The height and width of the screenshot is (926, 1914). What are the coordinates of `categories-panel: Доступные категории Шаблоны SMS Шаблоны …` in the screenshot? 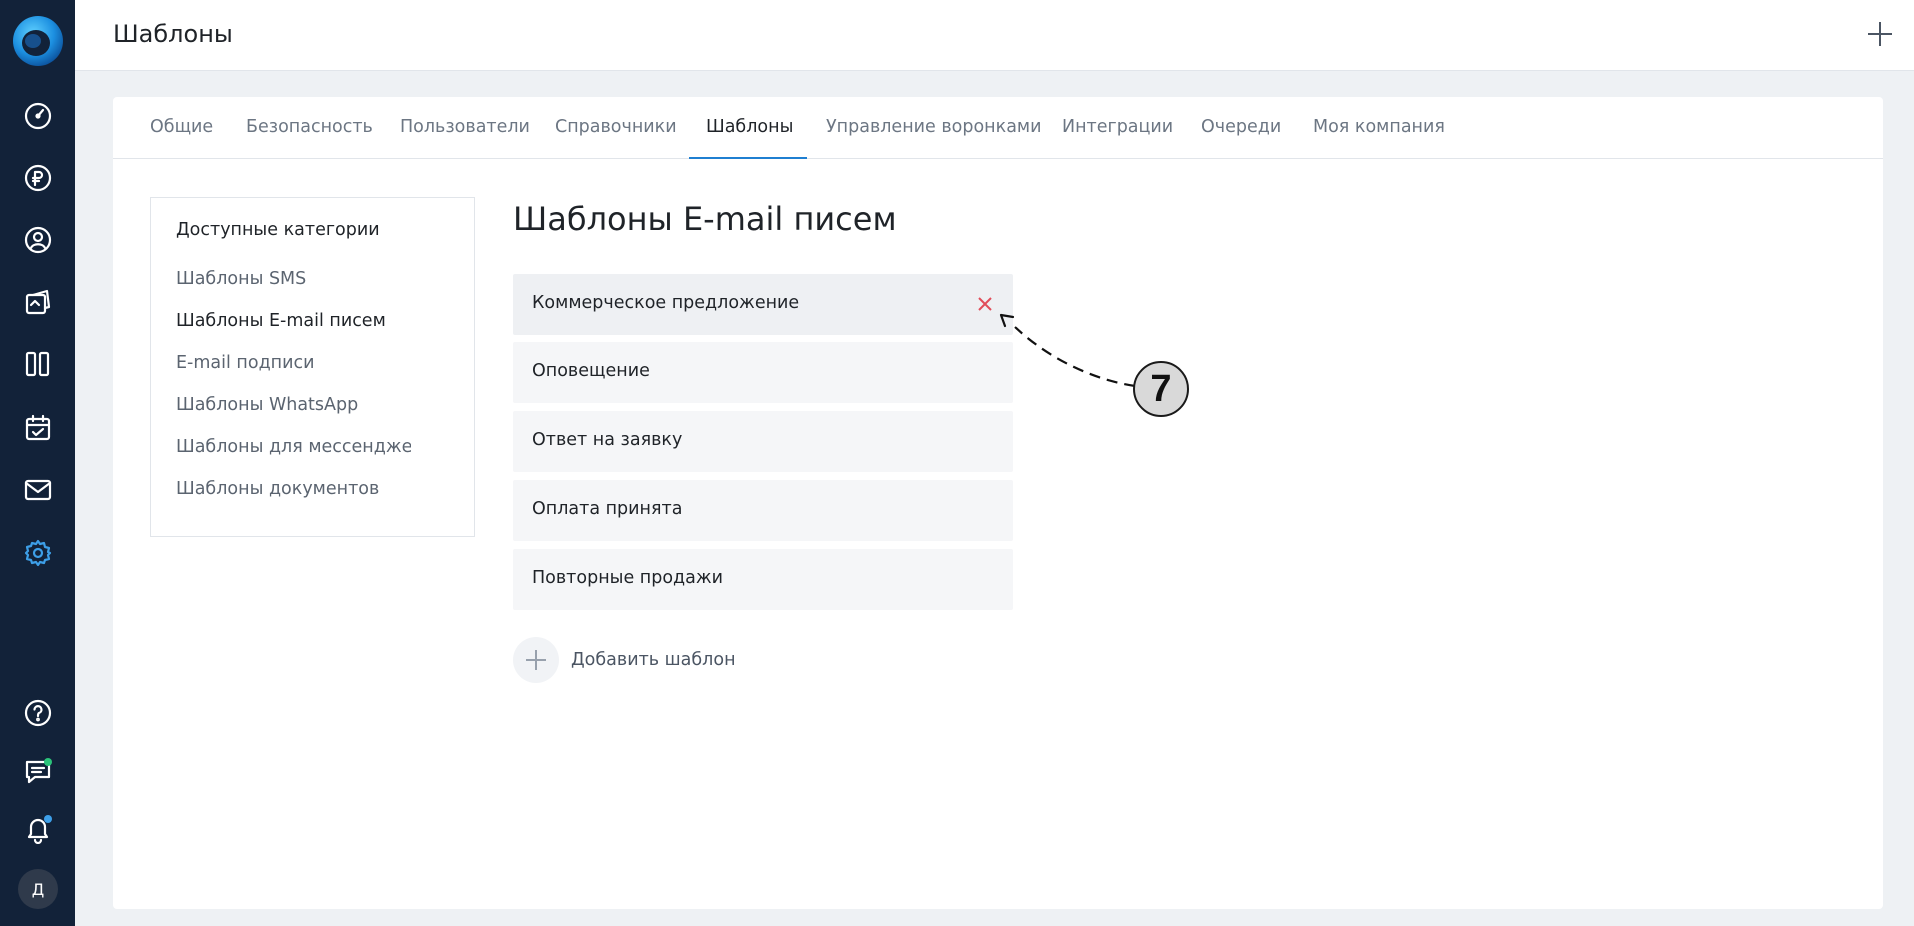 It's located at (312, 367).